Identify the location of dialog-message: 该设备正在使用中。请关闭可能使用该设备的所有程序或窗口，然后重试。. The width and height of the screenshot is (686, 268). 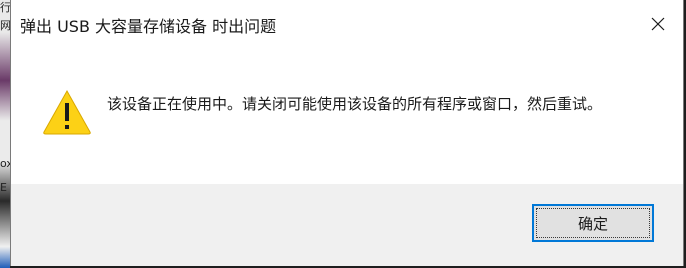
(355, 104).